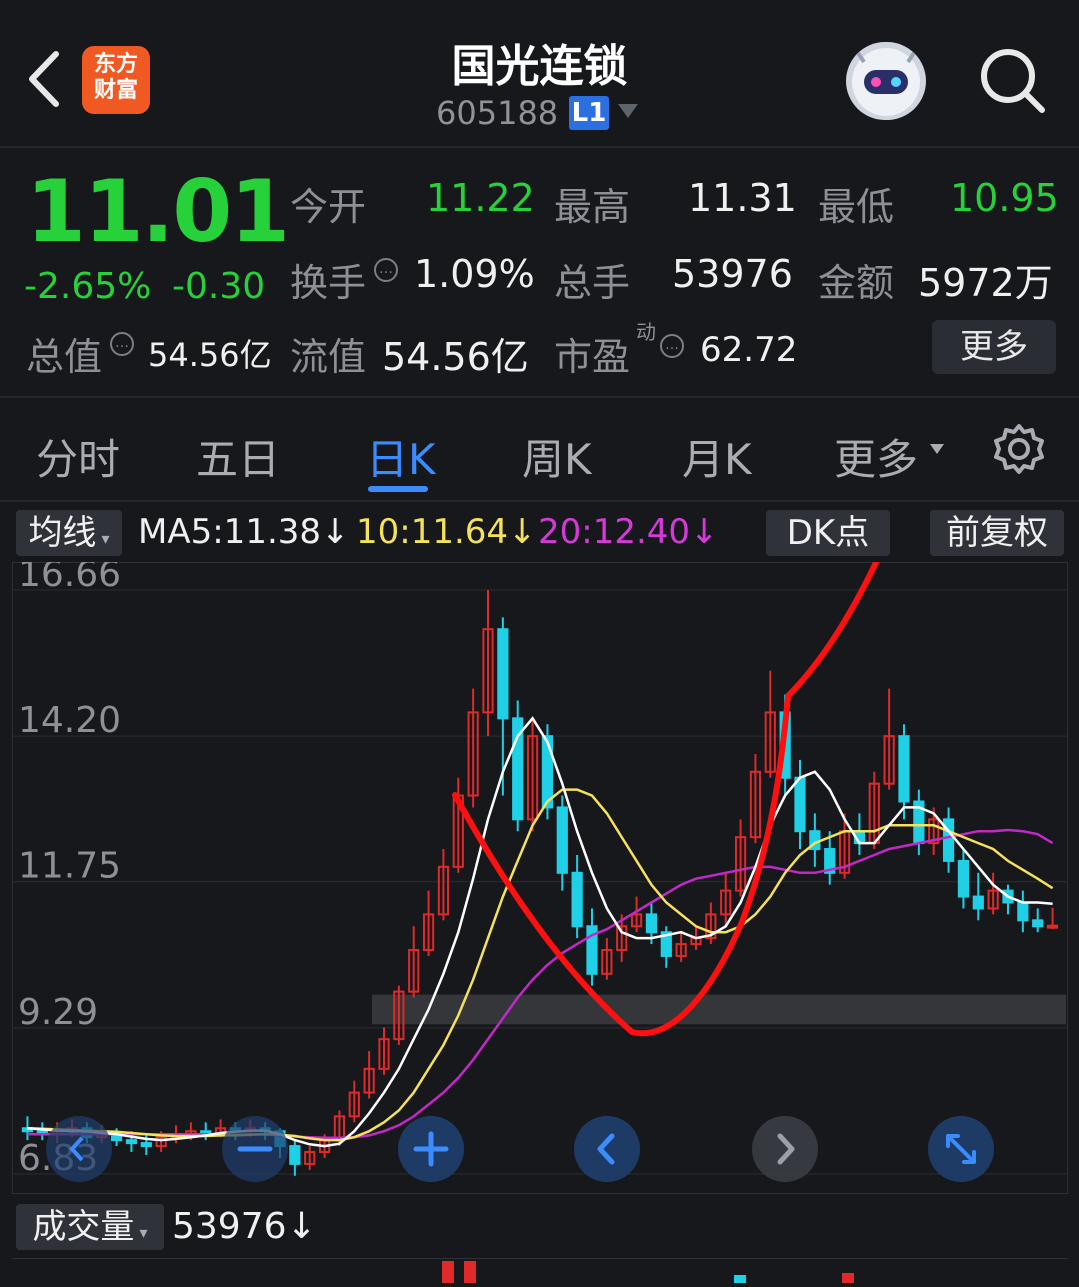  Describe the element at coordinates (557, 456) in the screenshot. I see `tab-weekly-k: 周K` at that location.